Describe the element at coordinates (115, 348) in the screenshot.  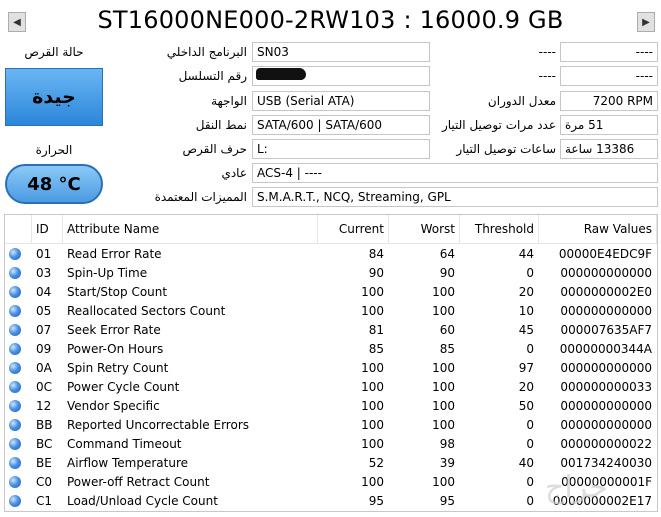
I see `cell-attribute-name: Power-On Hours` at that location.